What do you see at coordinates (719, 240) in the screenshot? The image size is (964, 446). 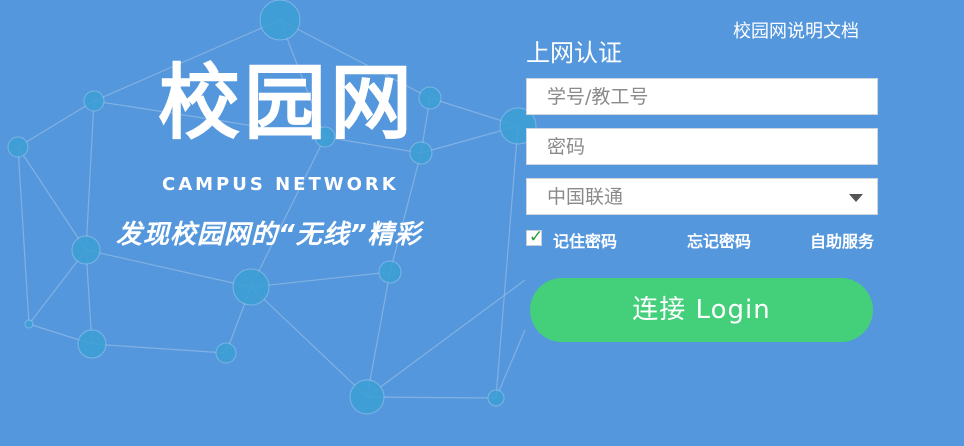 I see `forgot-password-link: 忘记密码` at bounding box center [719, 240].